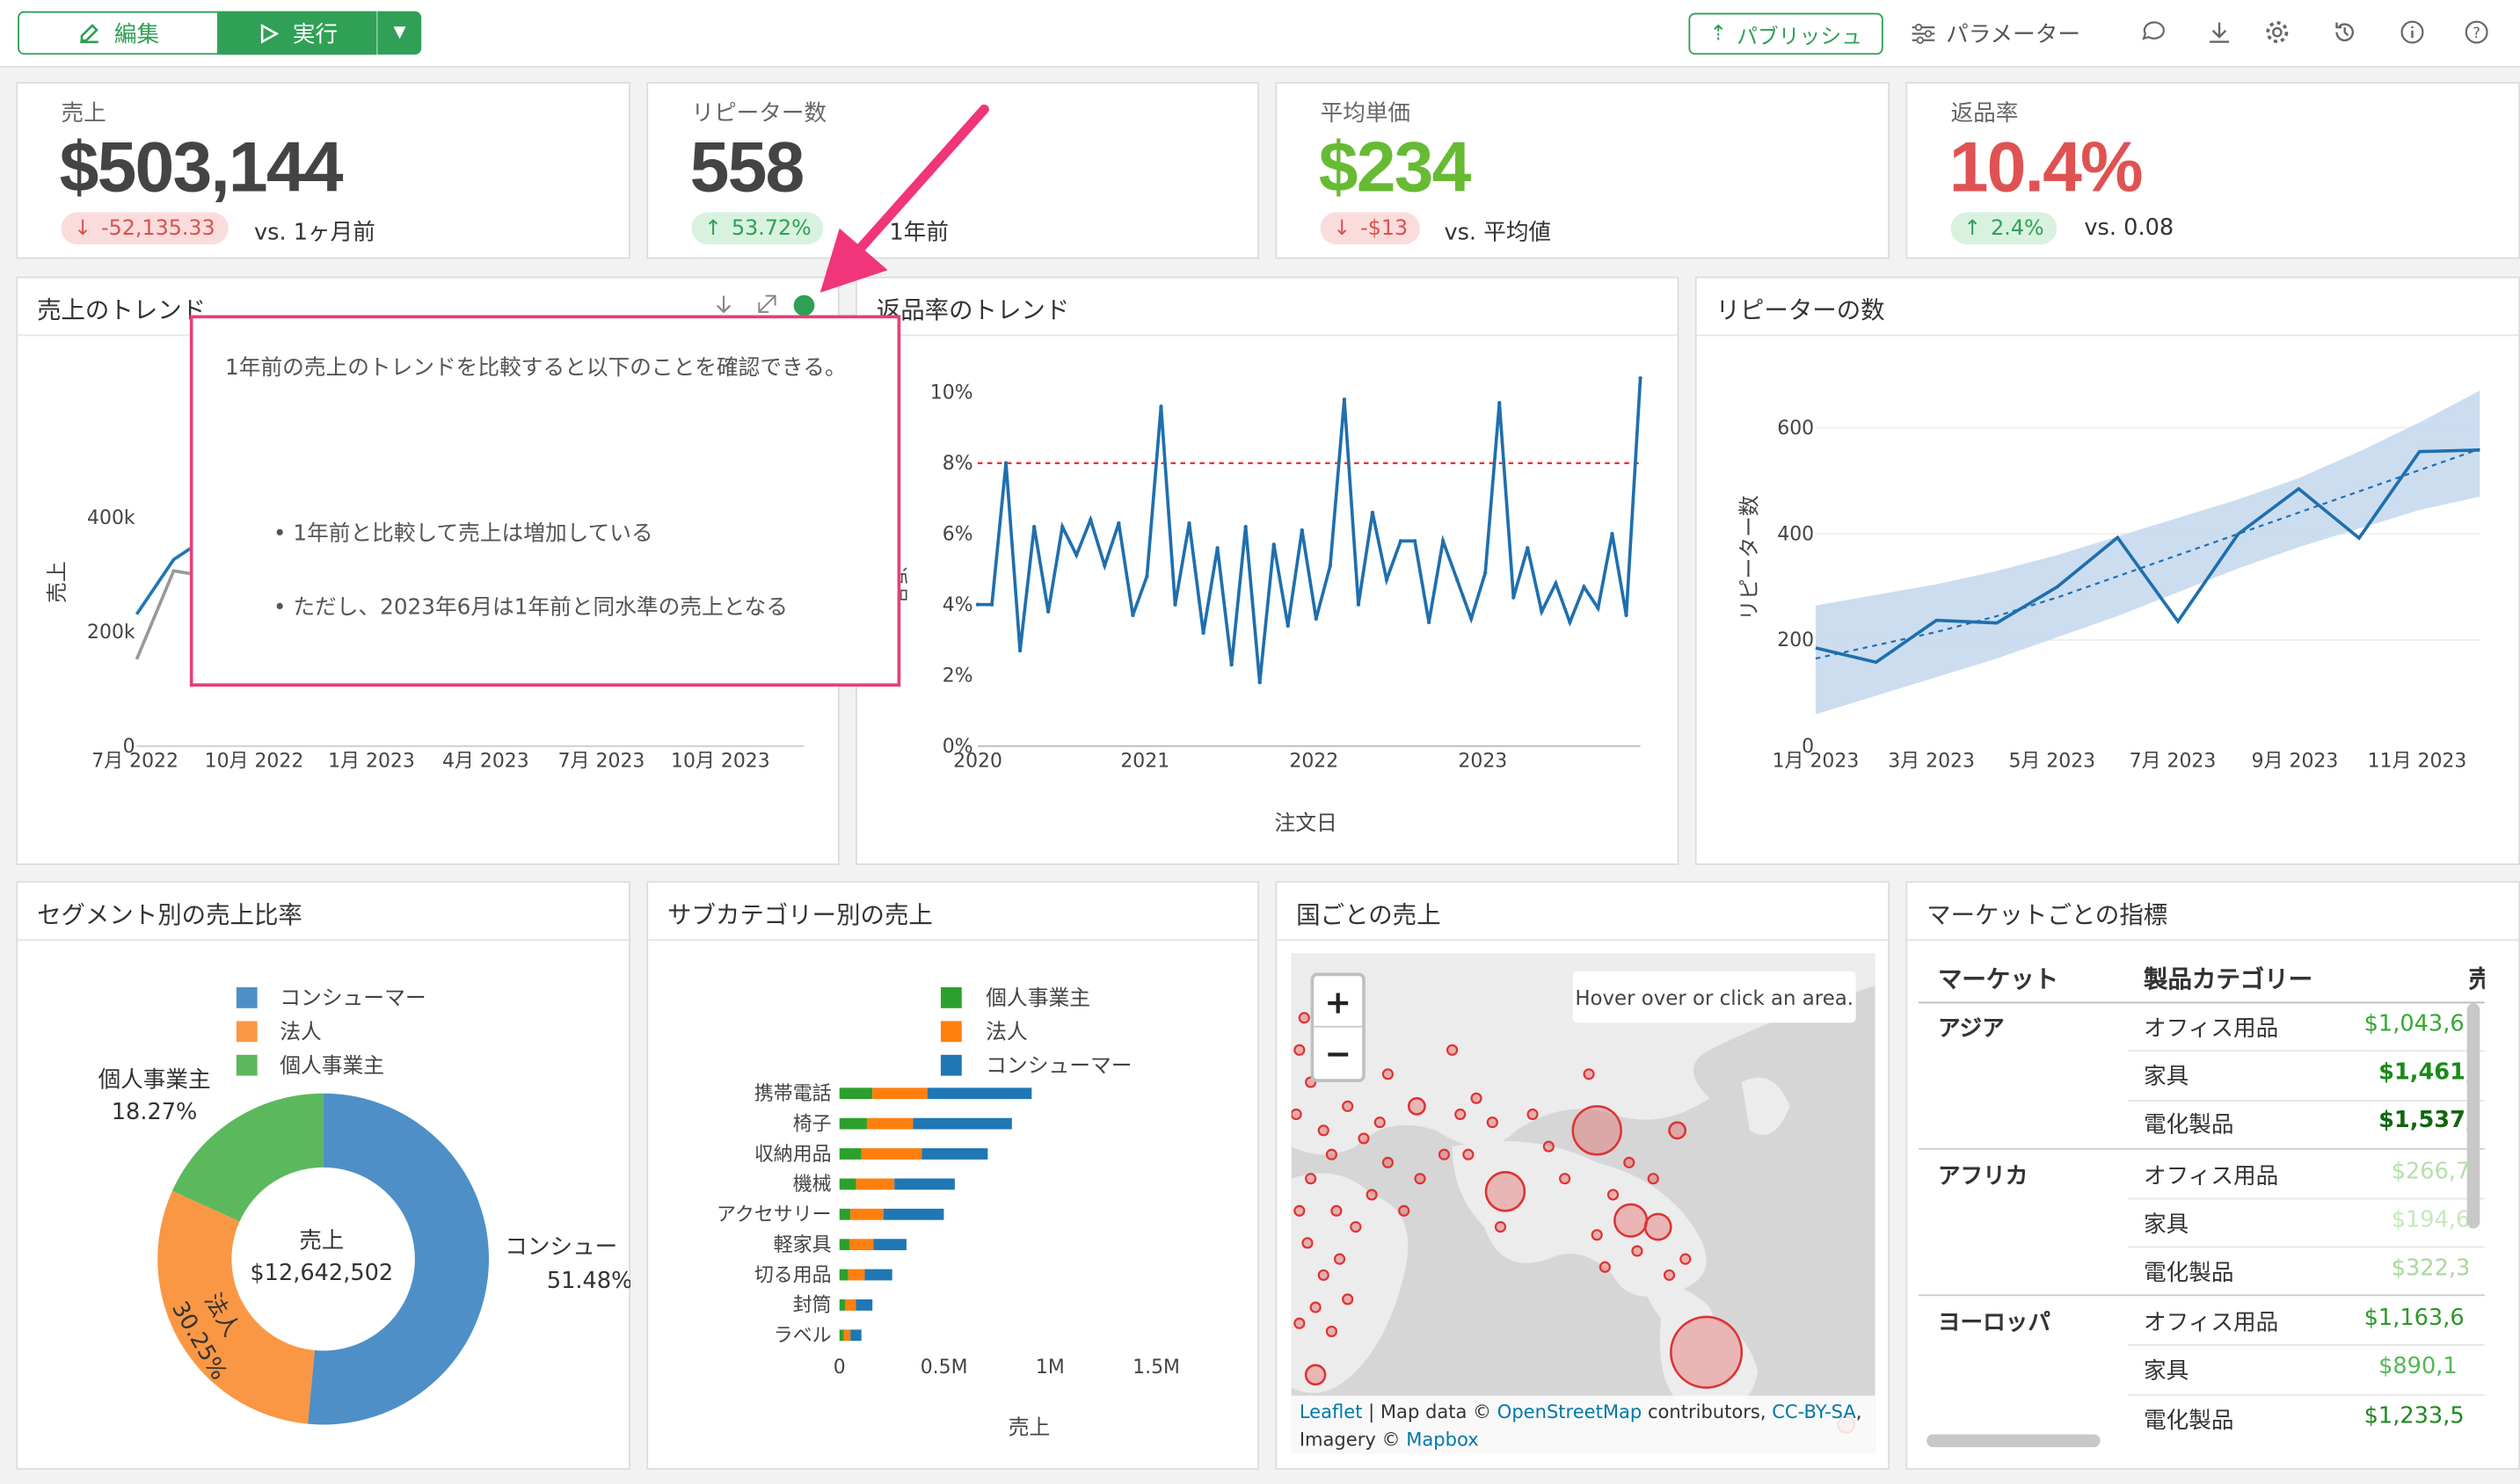 Image resolution: width=2520 pixels, height=1484 pixels. What do you see at coordinates (2277, 32) in the screenshot?
I see `gear-icon` at bounding box center [2277, 32].